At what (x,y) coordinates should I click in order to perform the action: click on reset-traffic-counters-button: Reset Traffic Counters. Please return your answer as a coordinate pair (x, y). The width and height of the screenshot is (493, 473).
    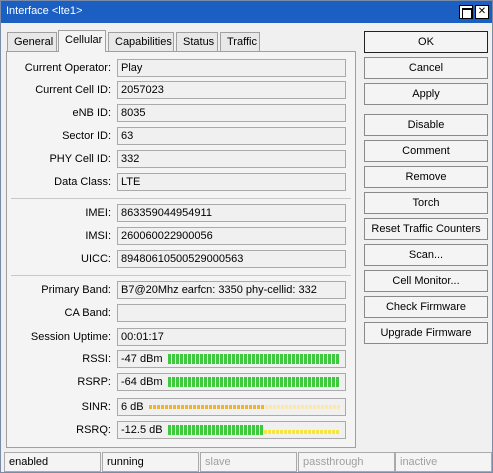
    Looking at the image, I should click on (426, 229).